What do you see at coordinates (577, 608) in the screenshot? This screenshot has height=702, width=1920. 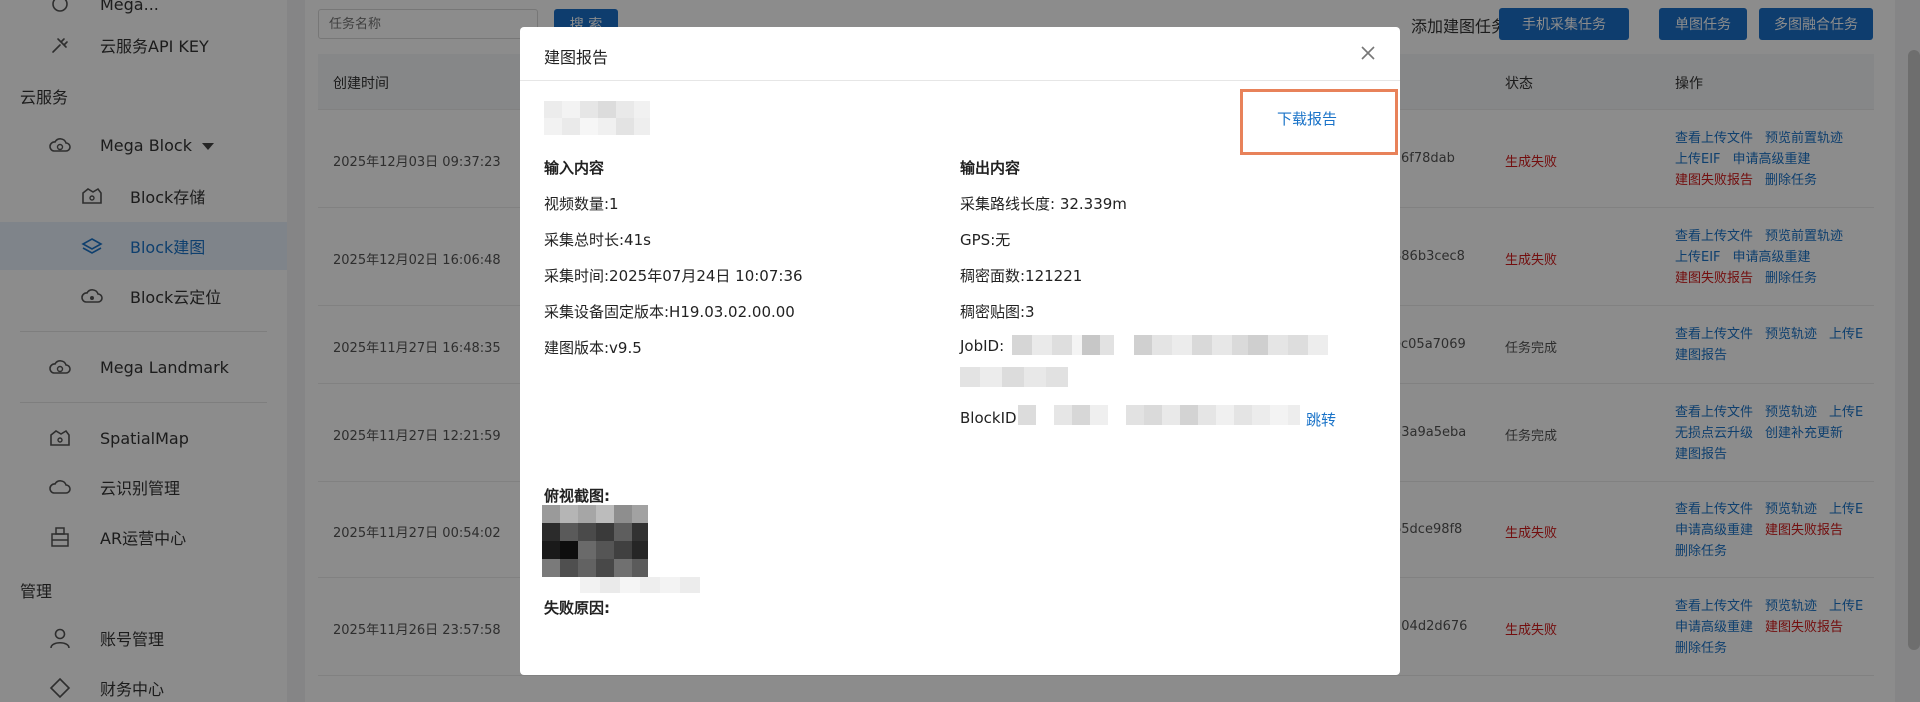 I see `fail-reason-label: 失败原因:` at bounding box center [577, 608].